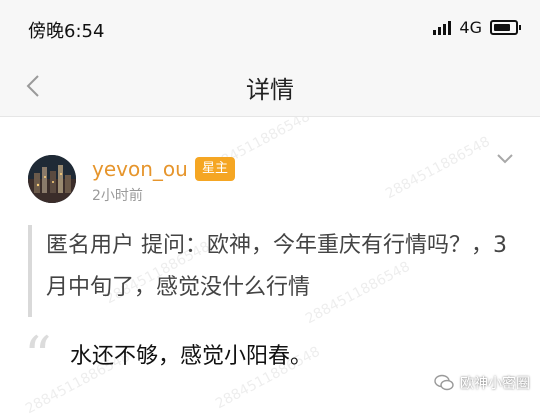  What do you see at coordinates (38, 356) in the screenshot?
I see `quote-mark-icon: “` at bounding box center [38, 356].